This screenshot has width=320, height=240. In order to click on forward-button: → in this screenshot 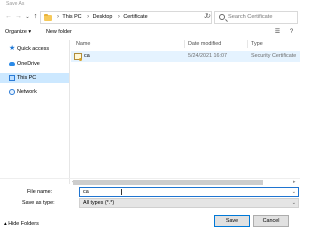, I will do `click(18, 17)`.